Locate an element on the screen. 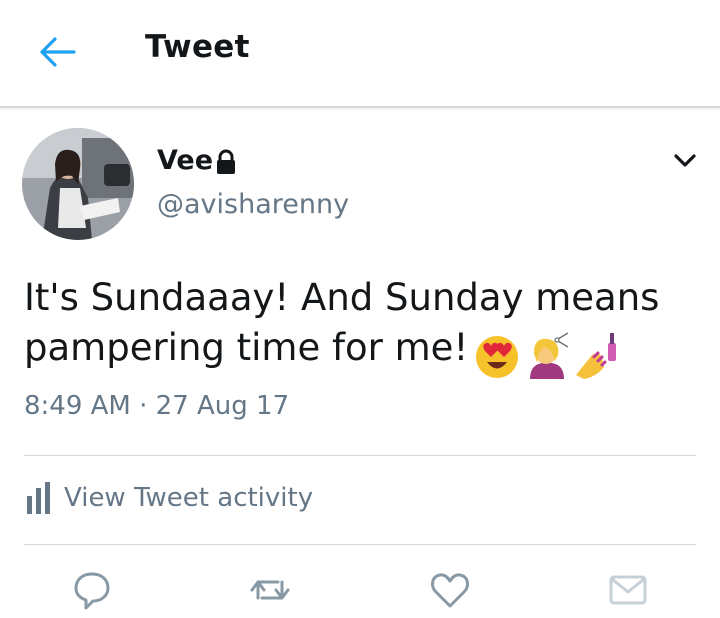 The width and height of the screenshot is (720, 618). direct-message-button is located at coordinates (628, 590).